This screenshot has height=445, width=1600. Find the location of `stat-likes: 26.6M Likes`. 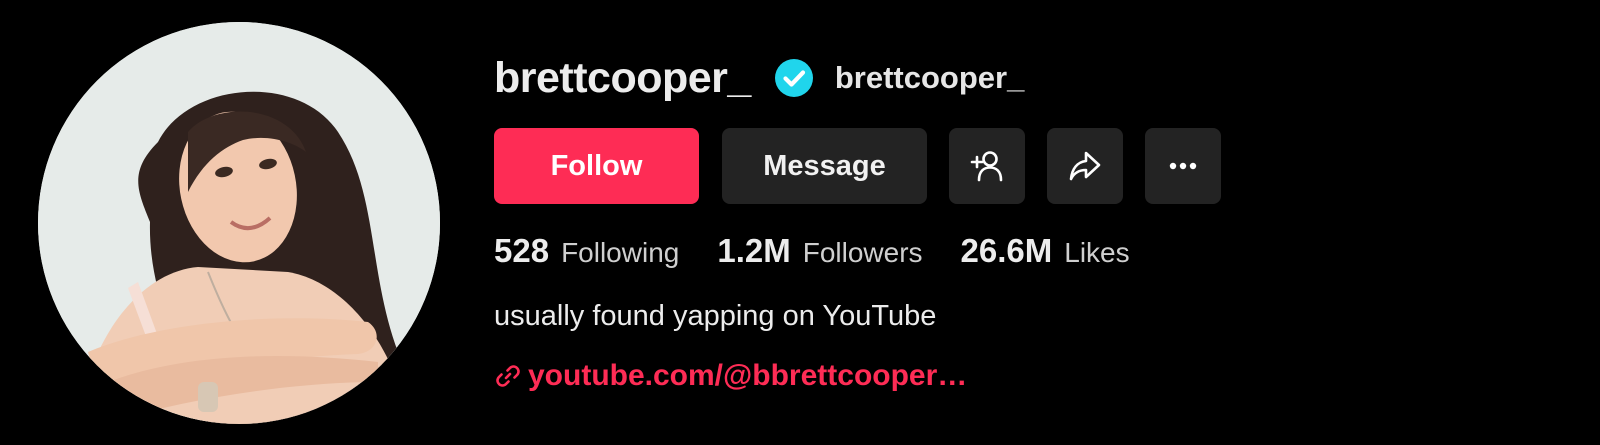

stat-likes: 26.6M Likes is located at coordinates (1045, 251).